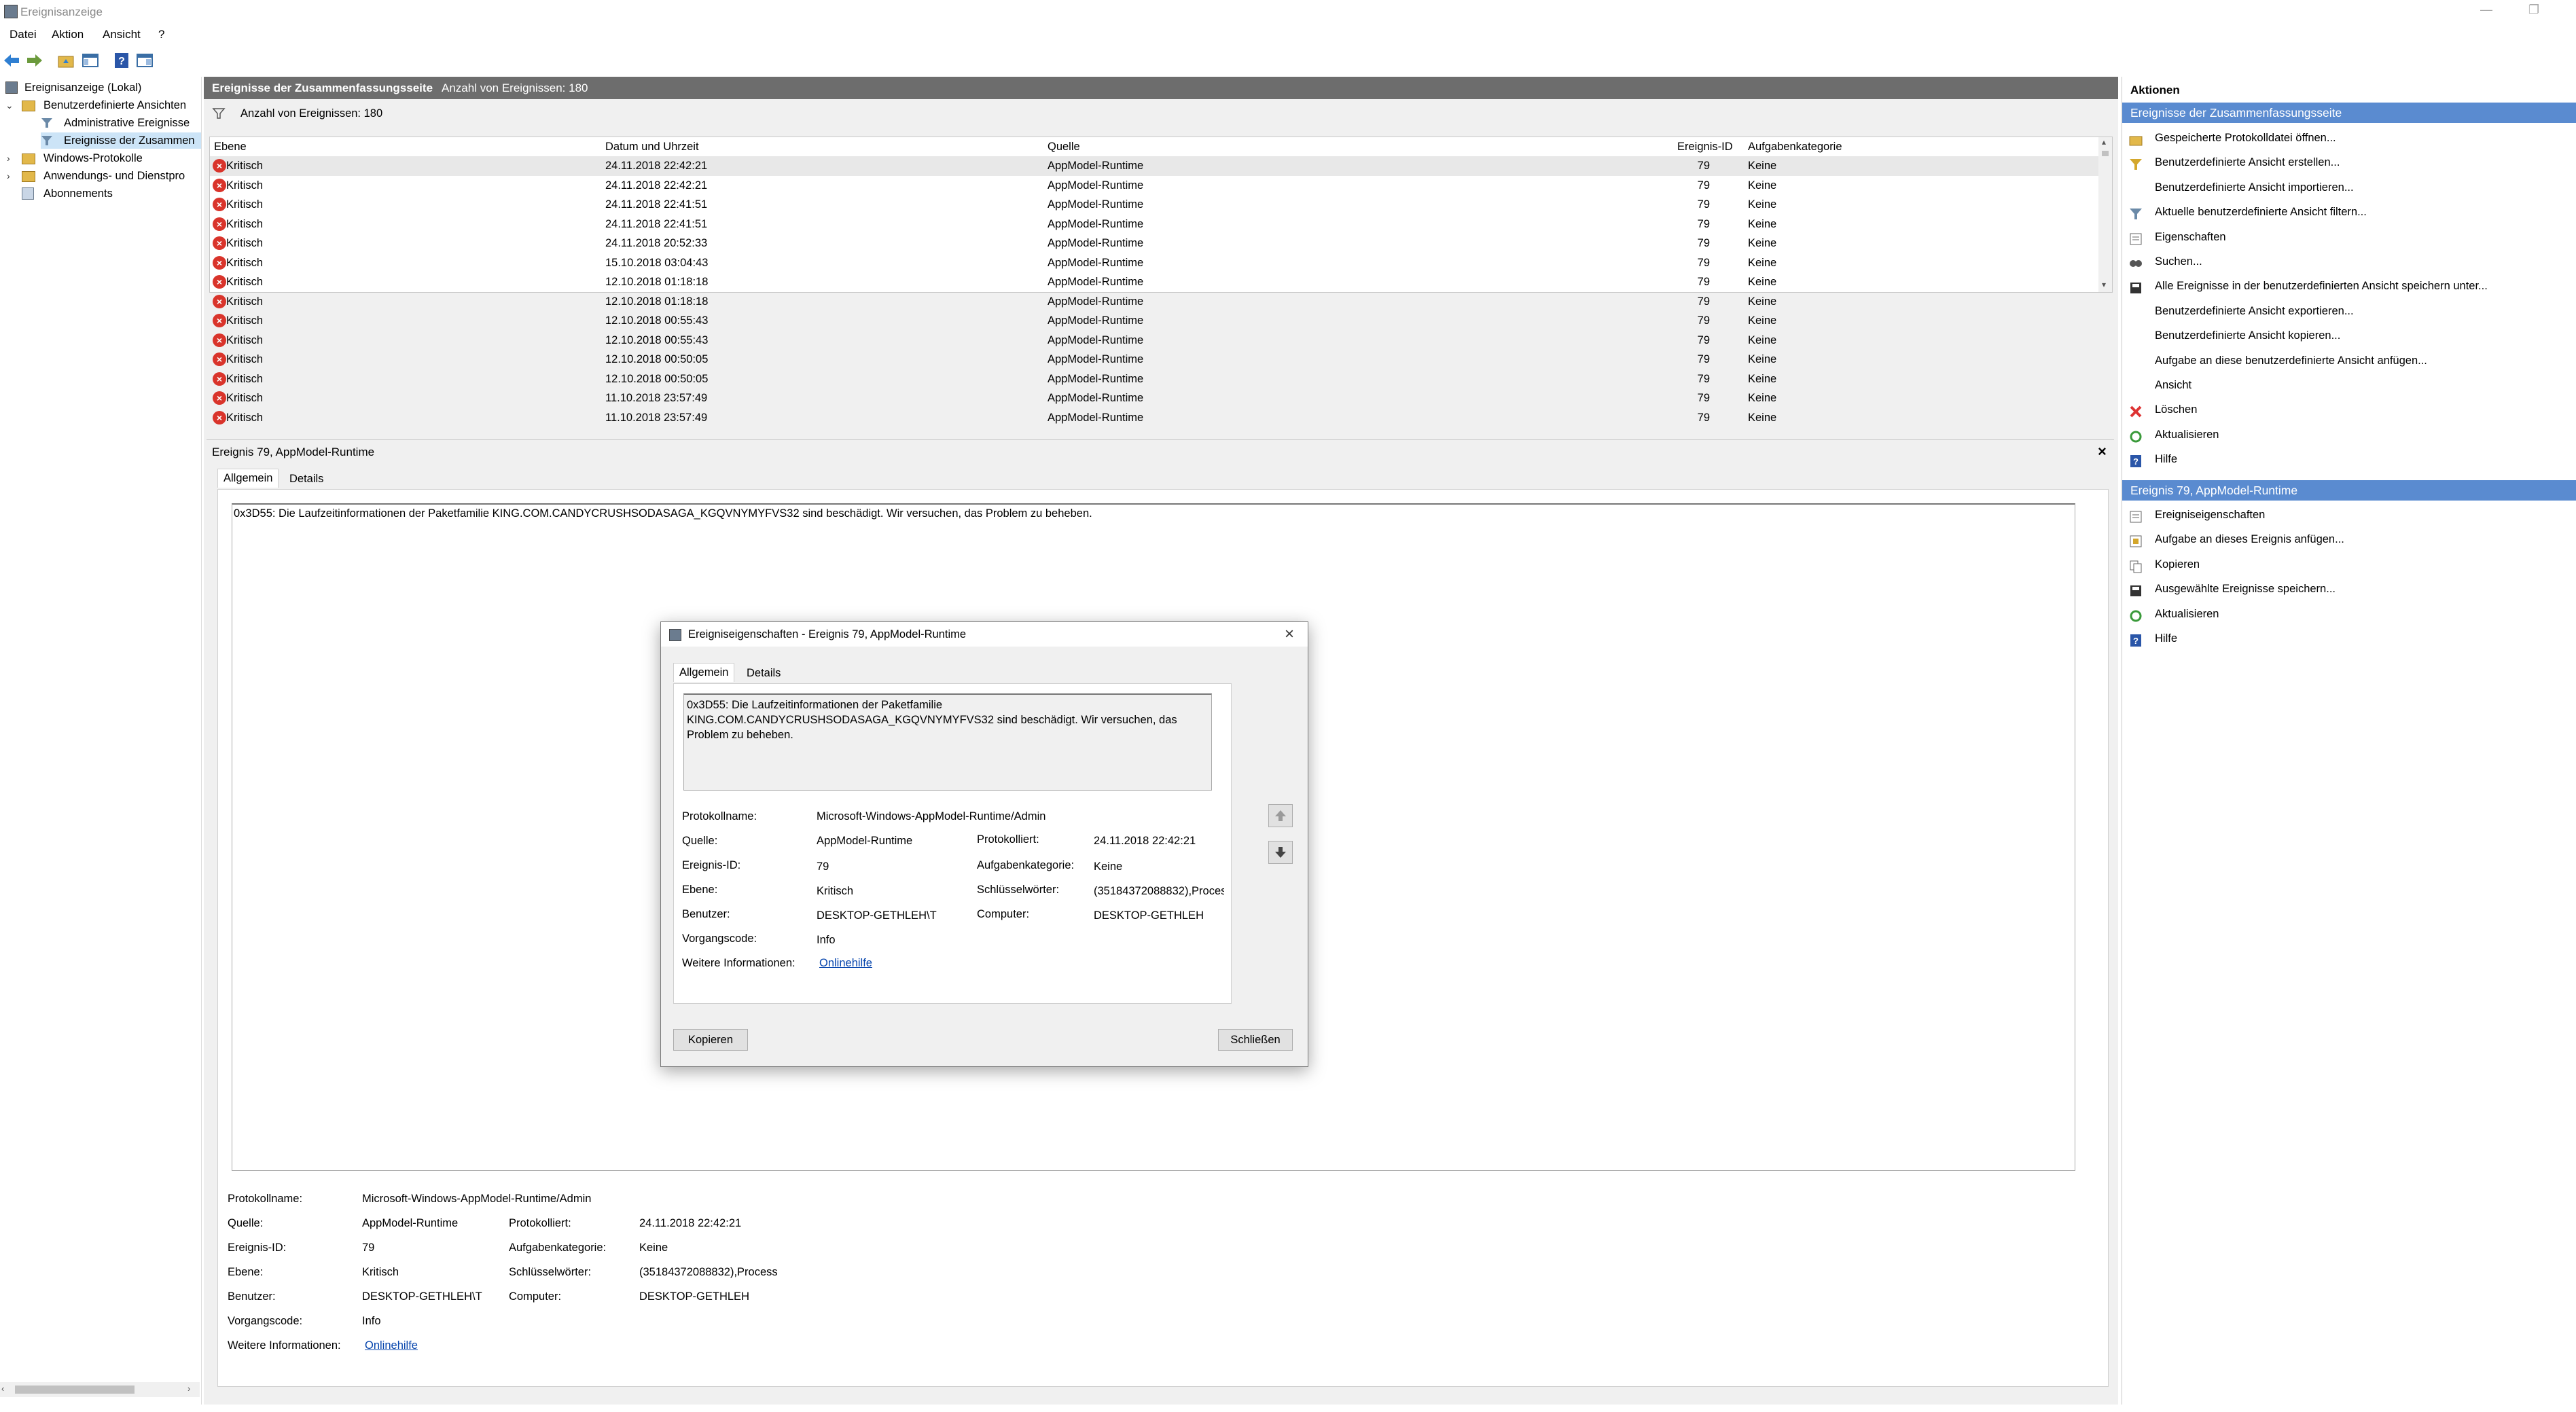 This screenshot has width=2576, height=1412. Describe the element at coordinates (1703, 301) in the screenshot. I see `table-cell: 79` at that location.